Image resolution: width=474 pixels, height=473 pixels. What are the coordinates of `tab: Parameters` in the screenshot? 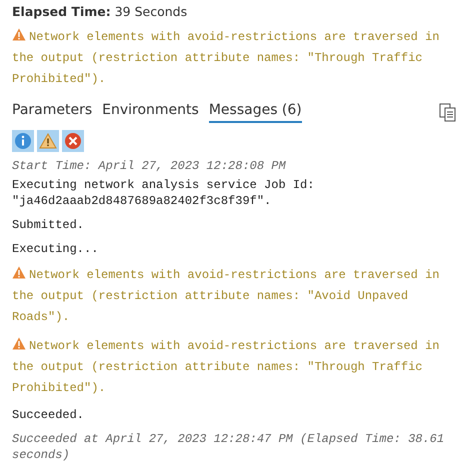 It's located at (52, 112).